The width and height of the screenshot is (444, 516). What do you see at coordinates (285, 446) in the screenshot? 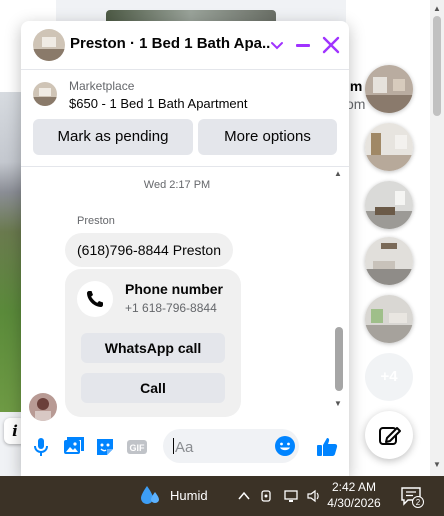
I see `emoji-icon` at bounding box center [285, 446].